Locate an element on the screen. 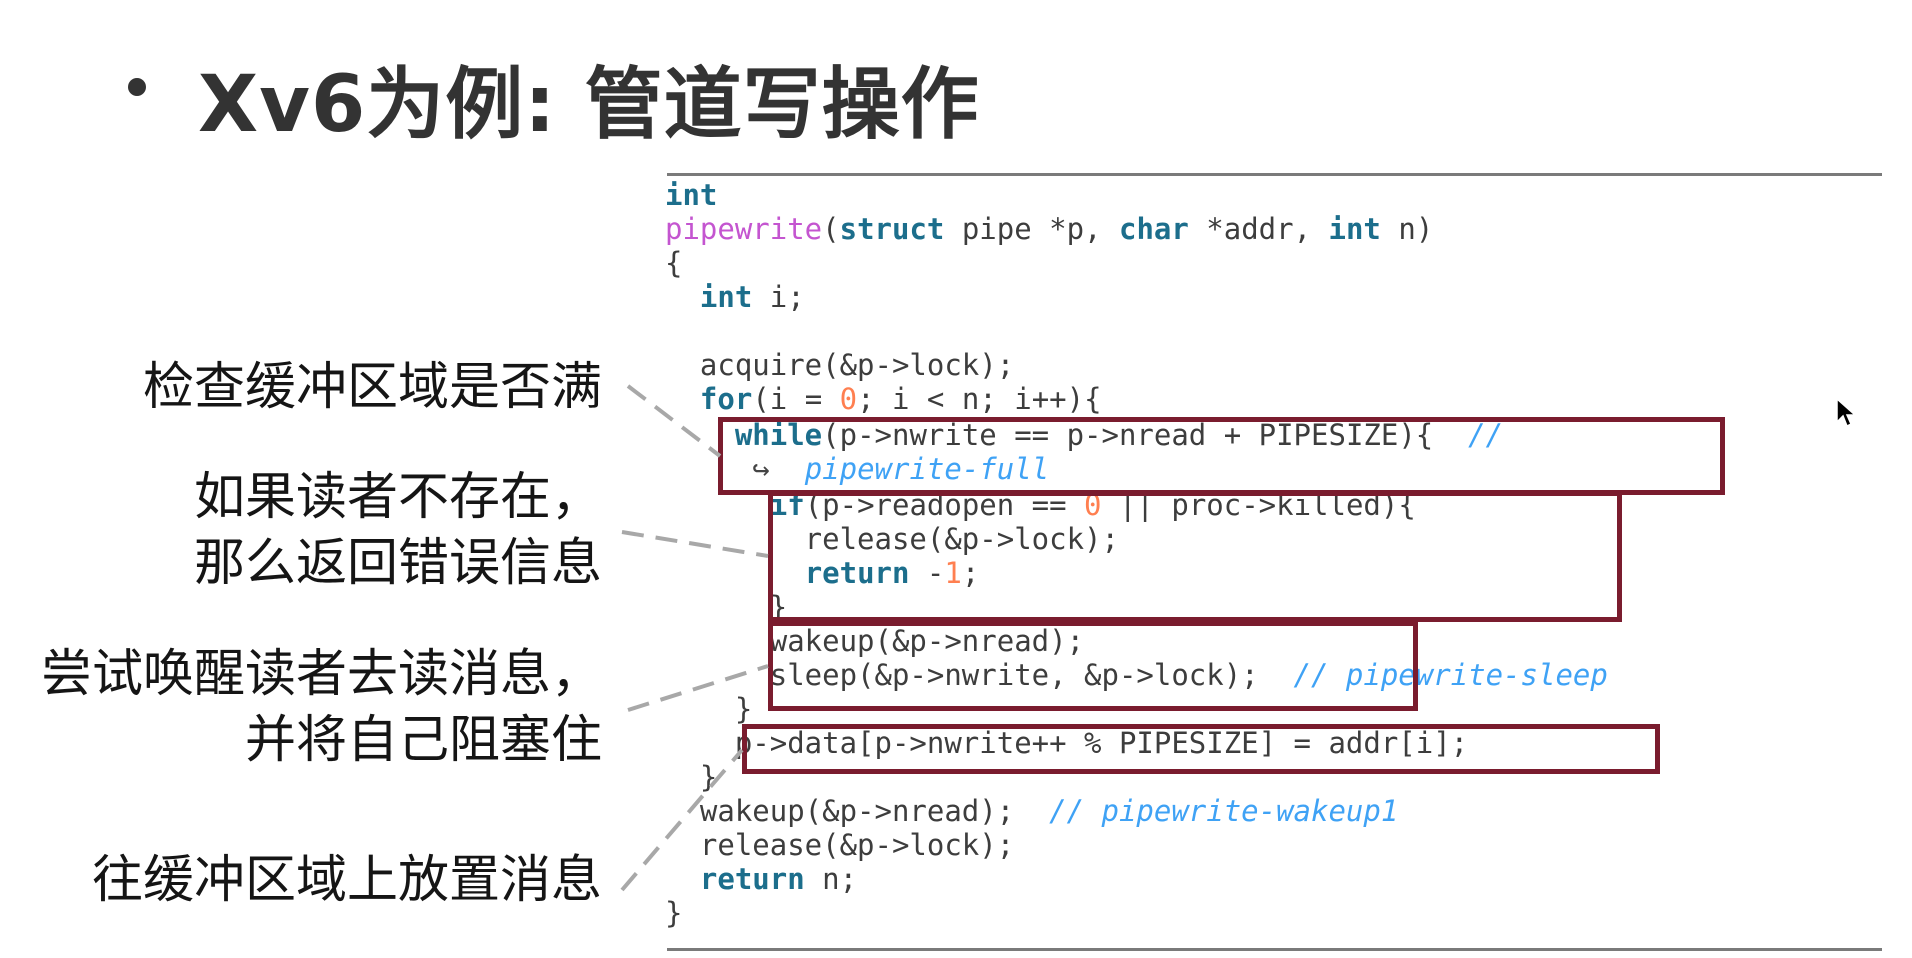 This screenshot has height=958, width=1912. code-line: return n; is located at coordinates (761, 879).